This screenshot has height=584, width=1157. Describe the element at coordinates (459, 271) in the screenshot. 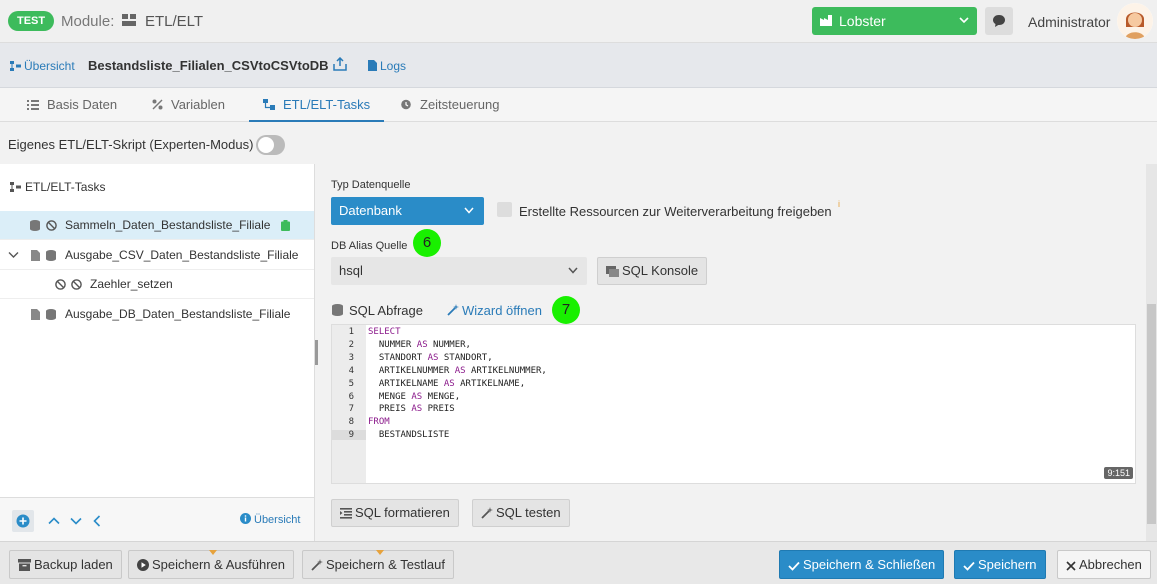

I see `db-alias-select: hsql` at that location.